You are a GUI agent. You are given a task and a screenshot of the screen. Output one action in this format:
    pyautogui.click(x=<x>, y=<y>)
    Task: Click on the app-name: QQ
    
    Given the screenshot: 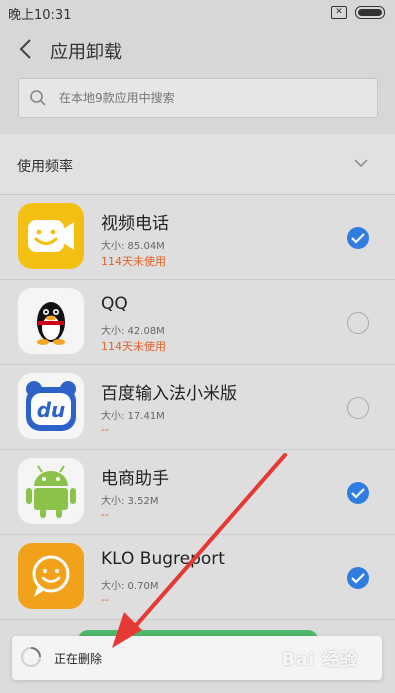 What is the action you would take?
    pyautogui.click(x=114, y=304)
    